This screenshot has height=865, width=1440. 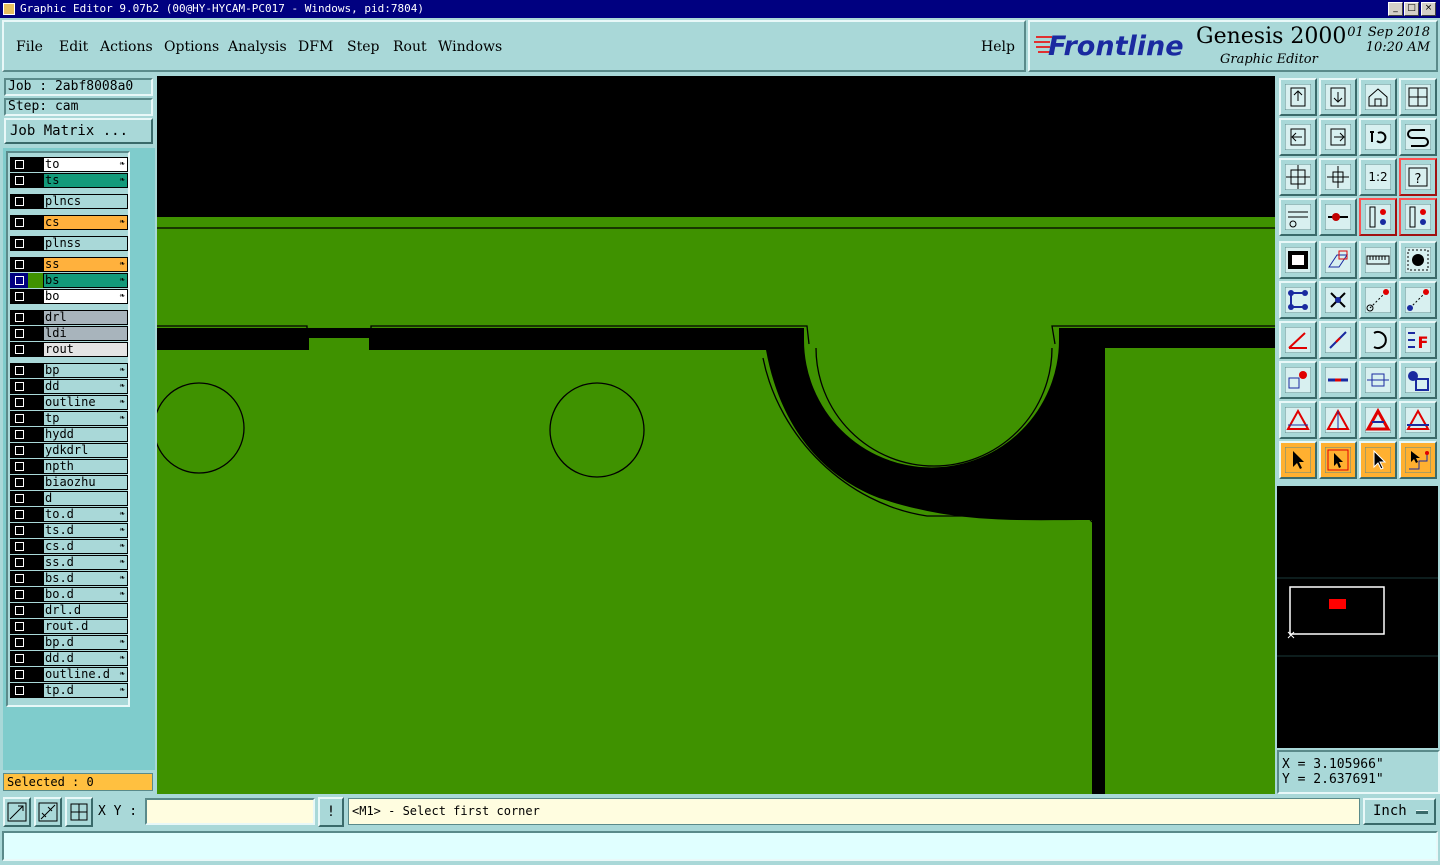 I want to click on layer-name: ldi, so click(x=85, y=333).